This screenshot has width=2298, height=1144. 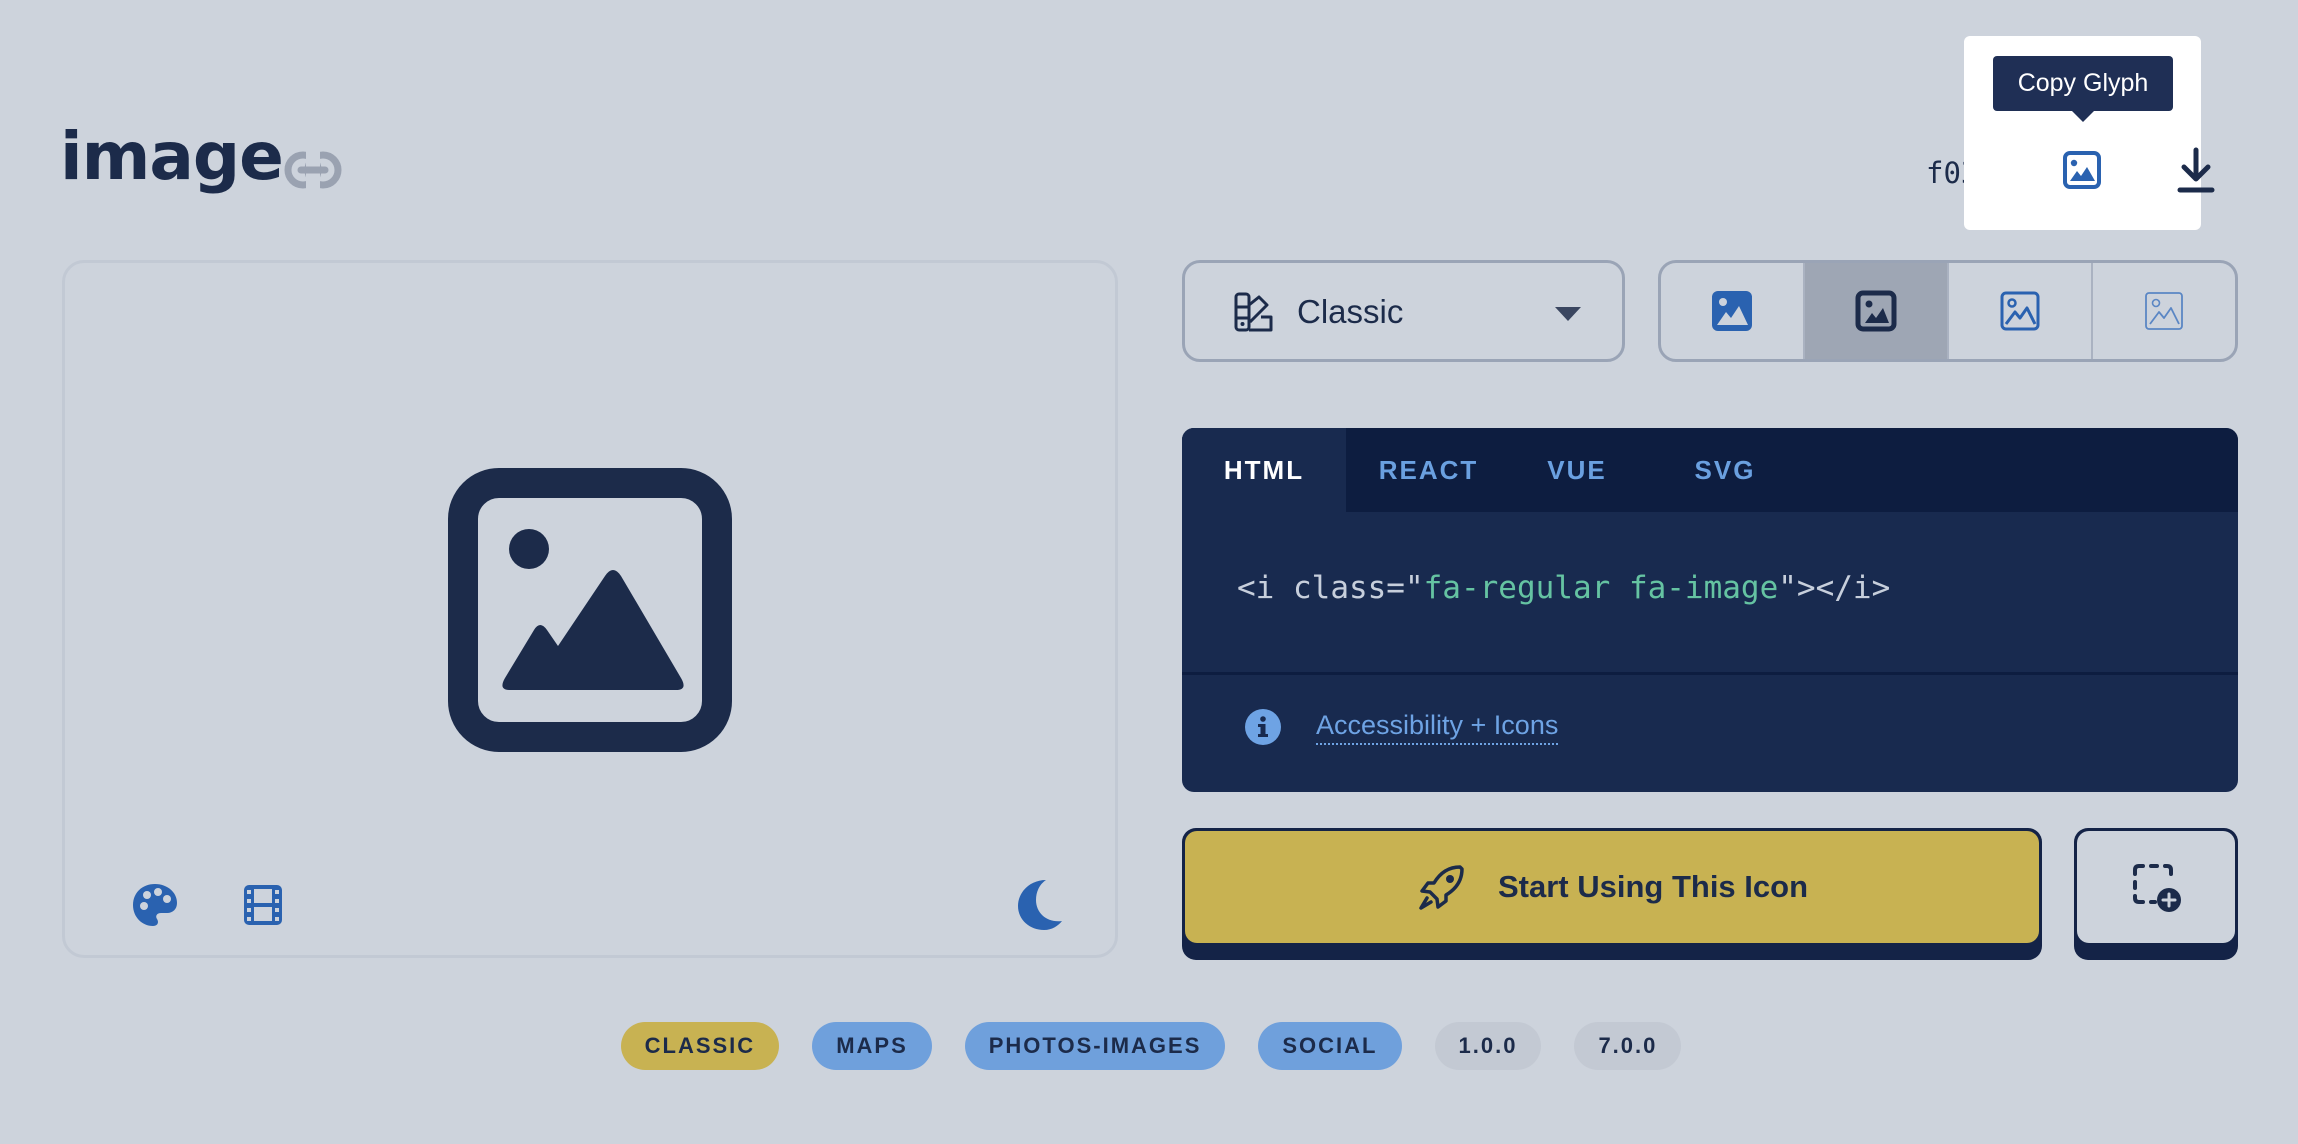 I want to click on dark-mode-toggle, so click(x=1040, y=904).